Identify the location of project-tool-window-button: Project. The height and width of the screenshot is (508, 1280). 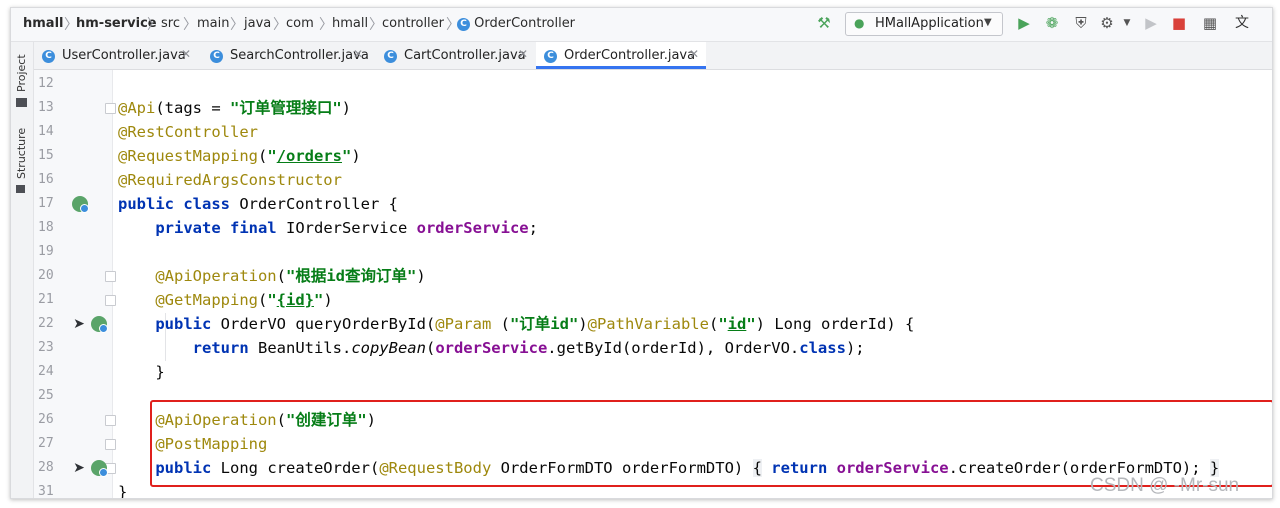
(21, 73).